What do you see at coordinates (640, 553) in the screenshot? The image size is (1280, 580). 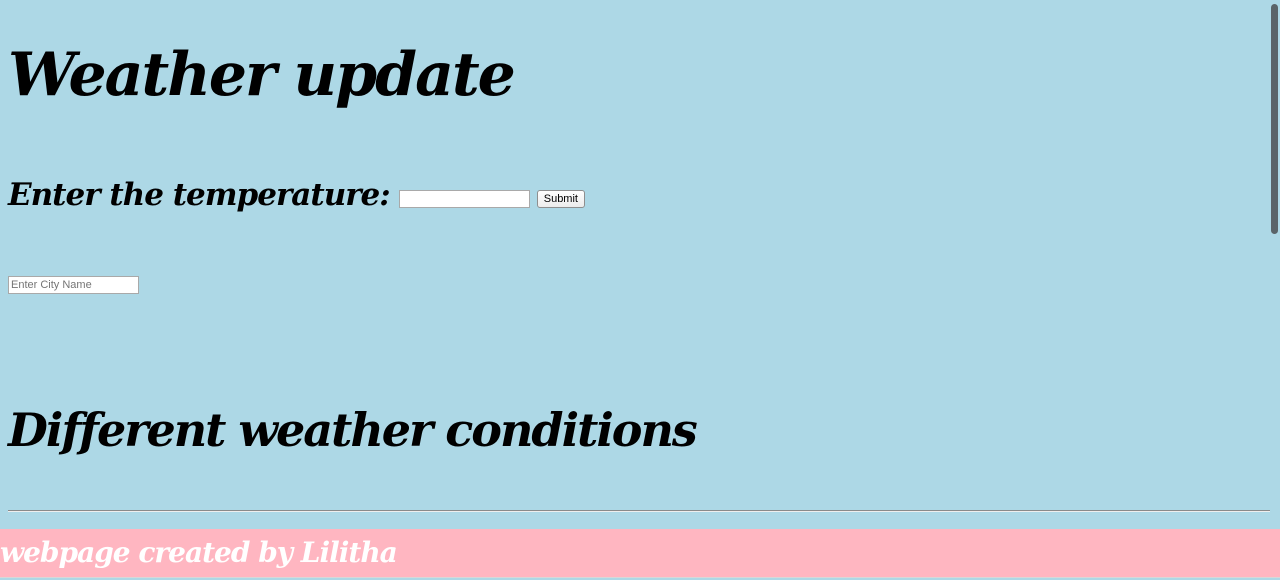 I see `footer: webpage created by Lilitha` at bounding box center [640, 553].